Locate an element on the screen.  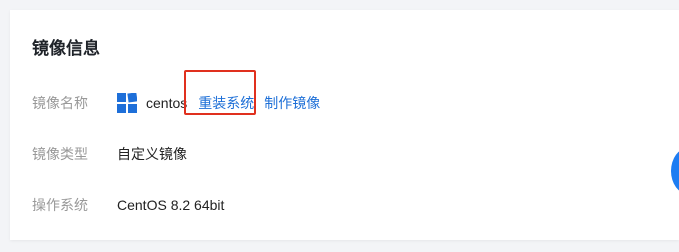
image-name-label: 镜像名称 is located at coordinates (60, 103).